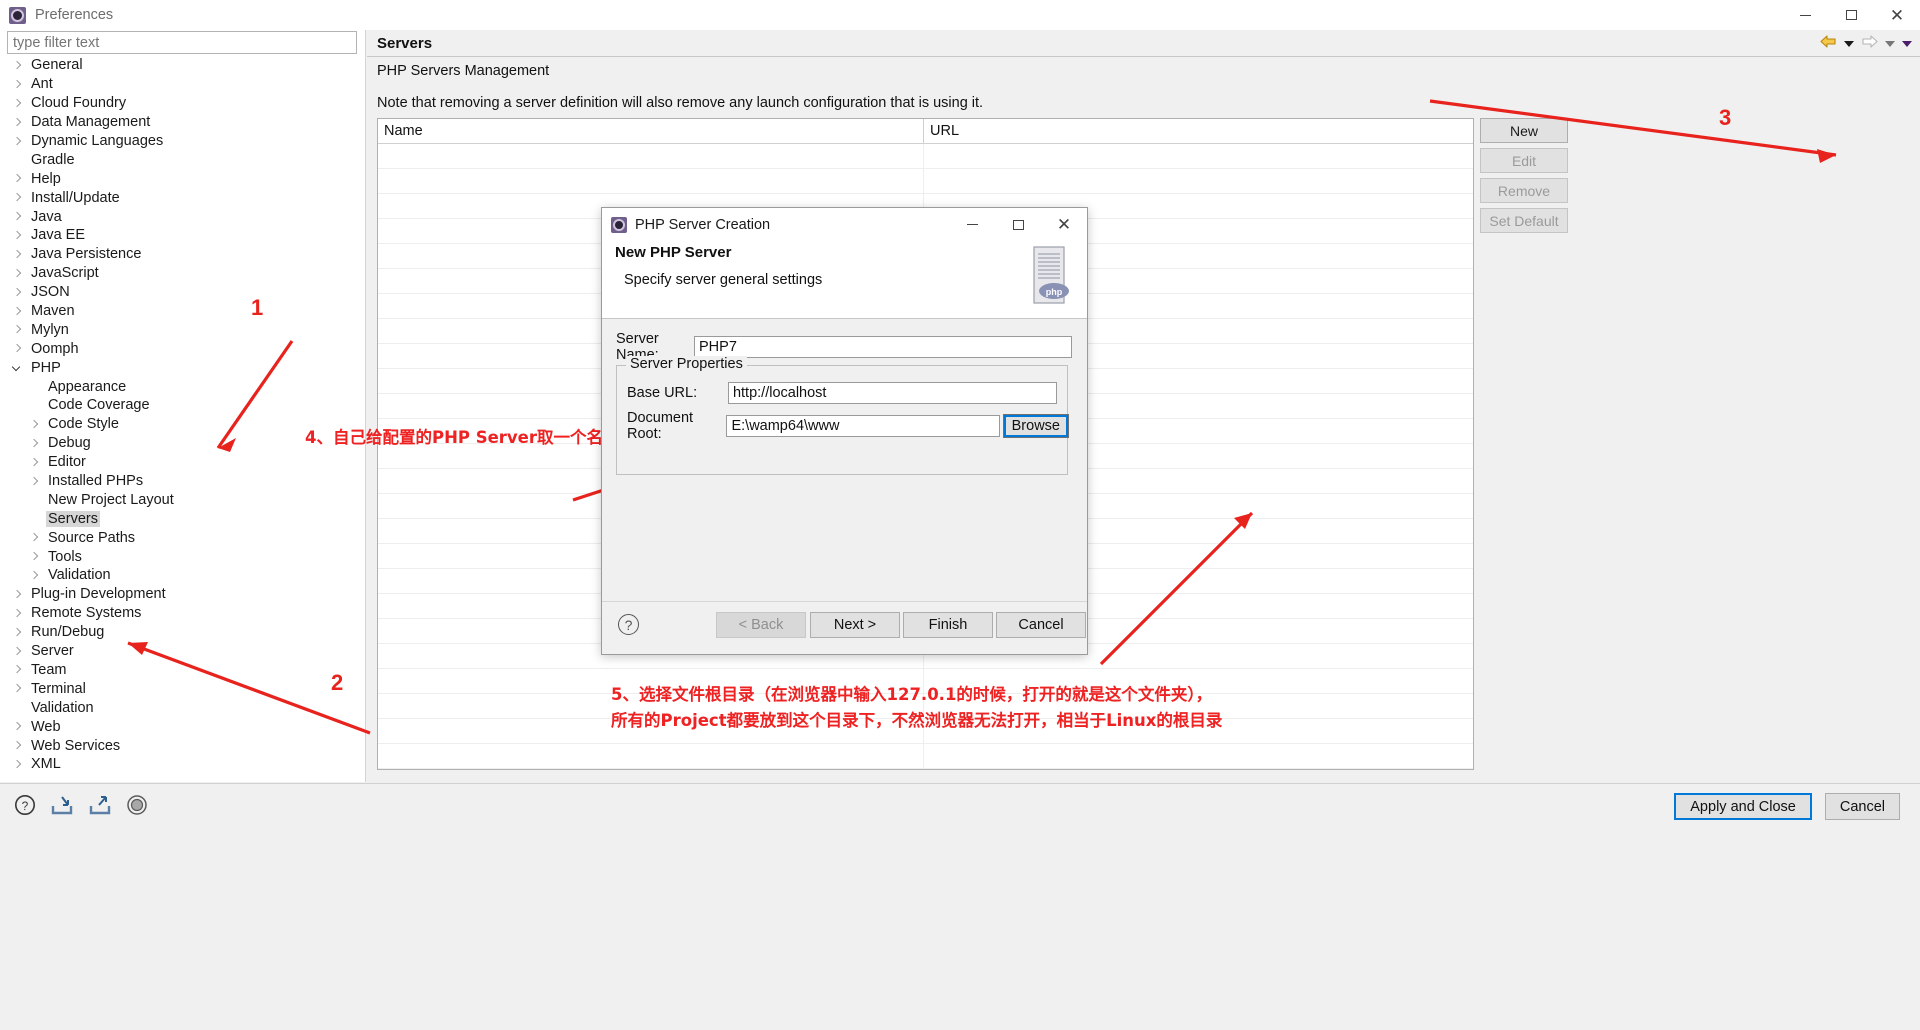 The height and width of the screenshot is (1030, 1920). What do you see at coordinates (183, 65) in the screenshot?
I see `tree-item-general: General` at bounding box center [183, 65].